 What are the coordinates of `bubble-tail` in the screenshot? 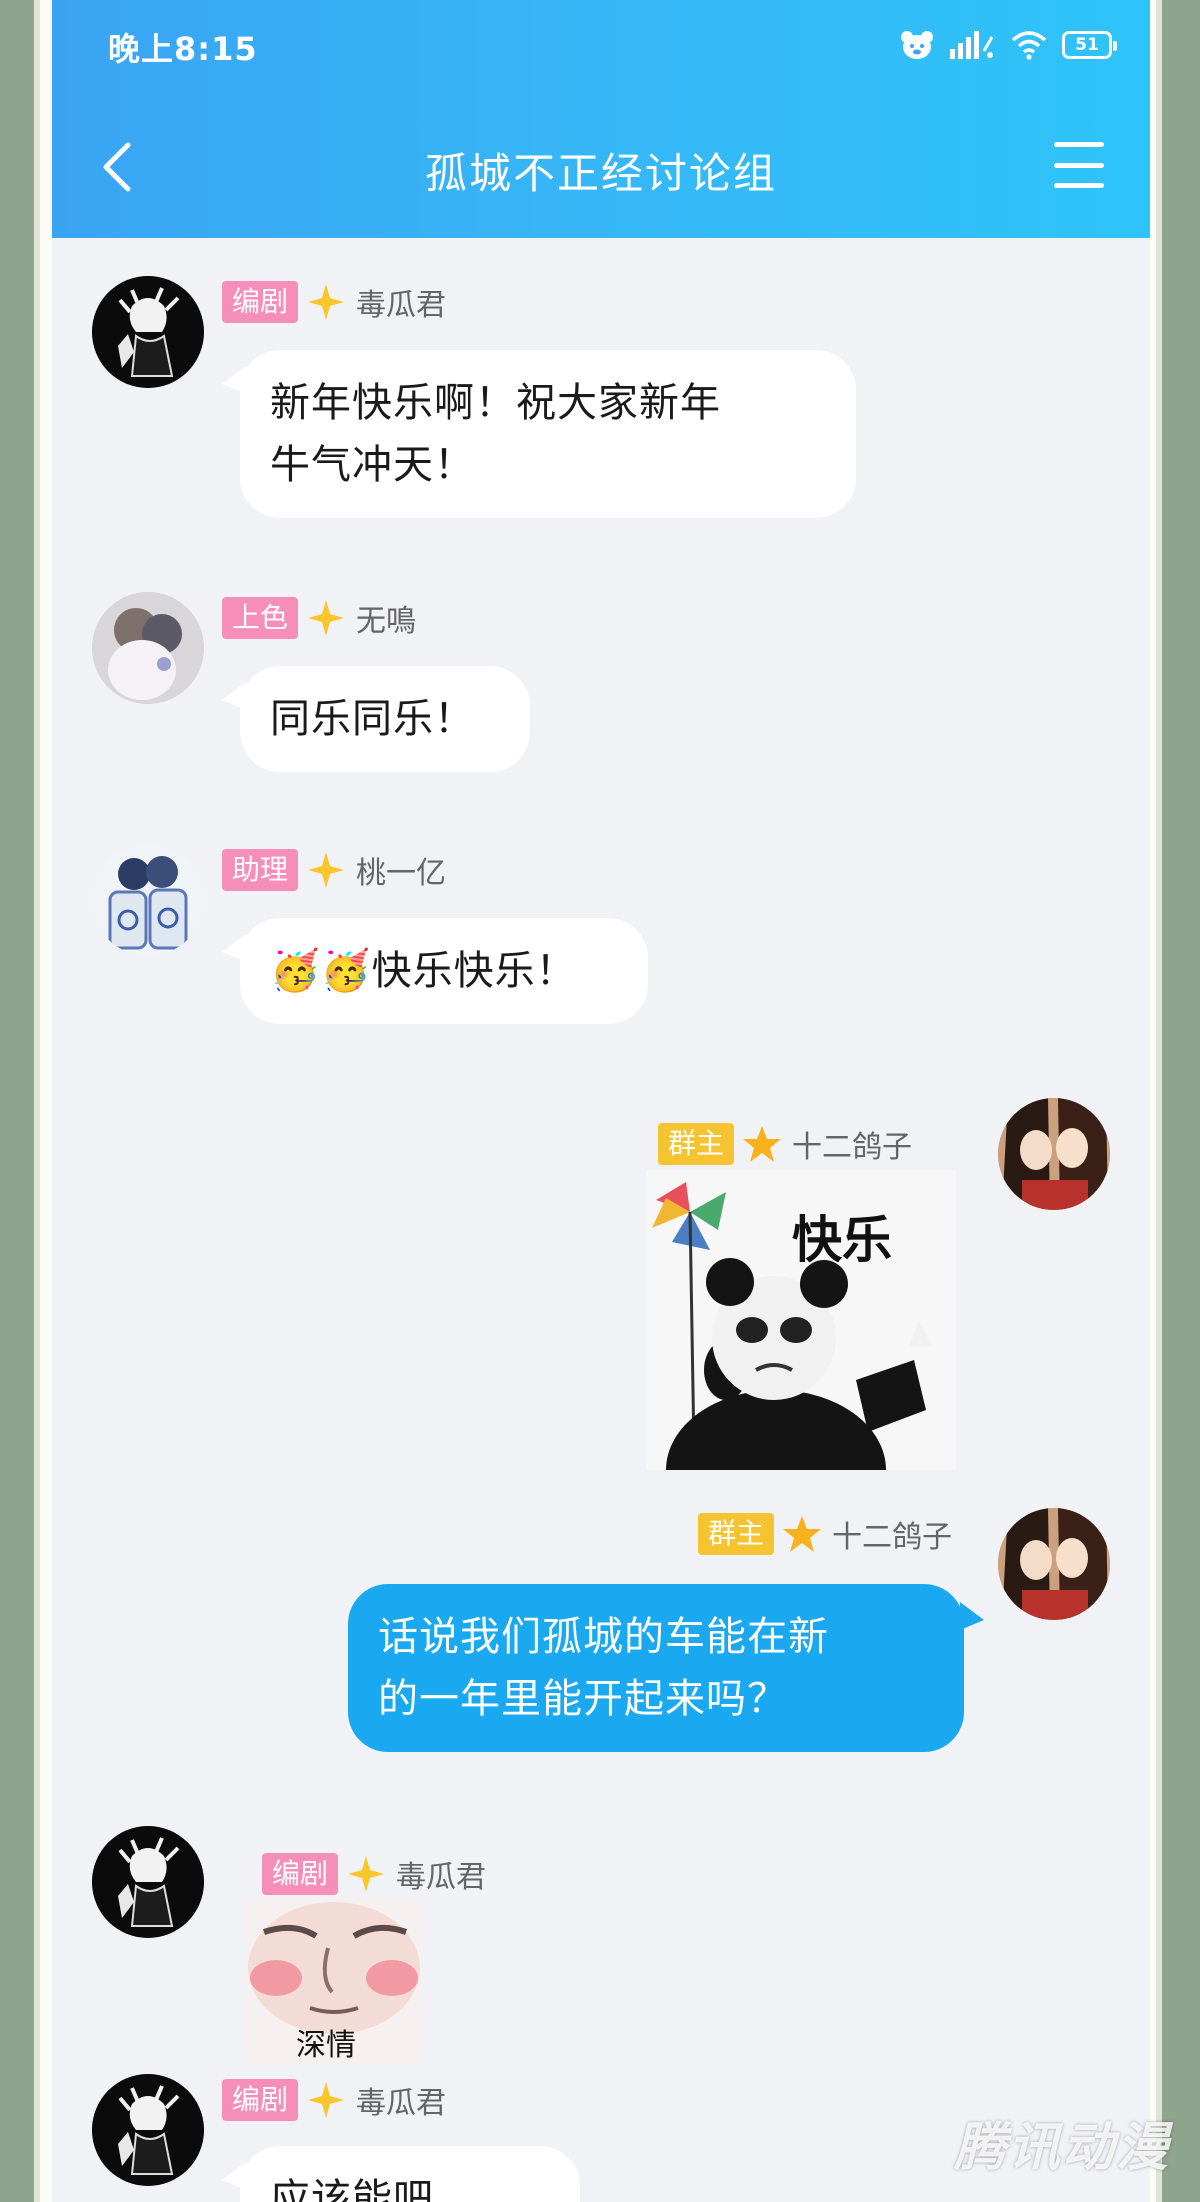 It's located at (972, 1616).